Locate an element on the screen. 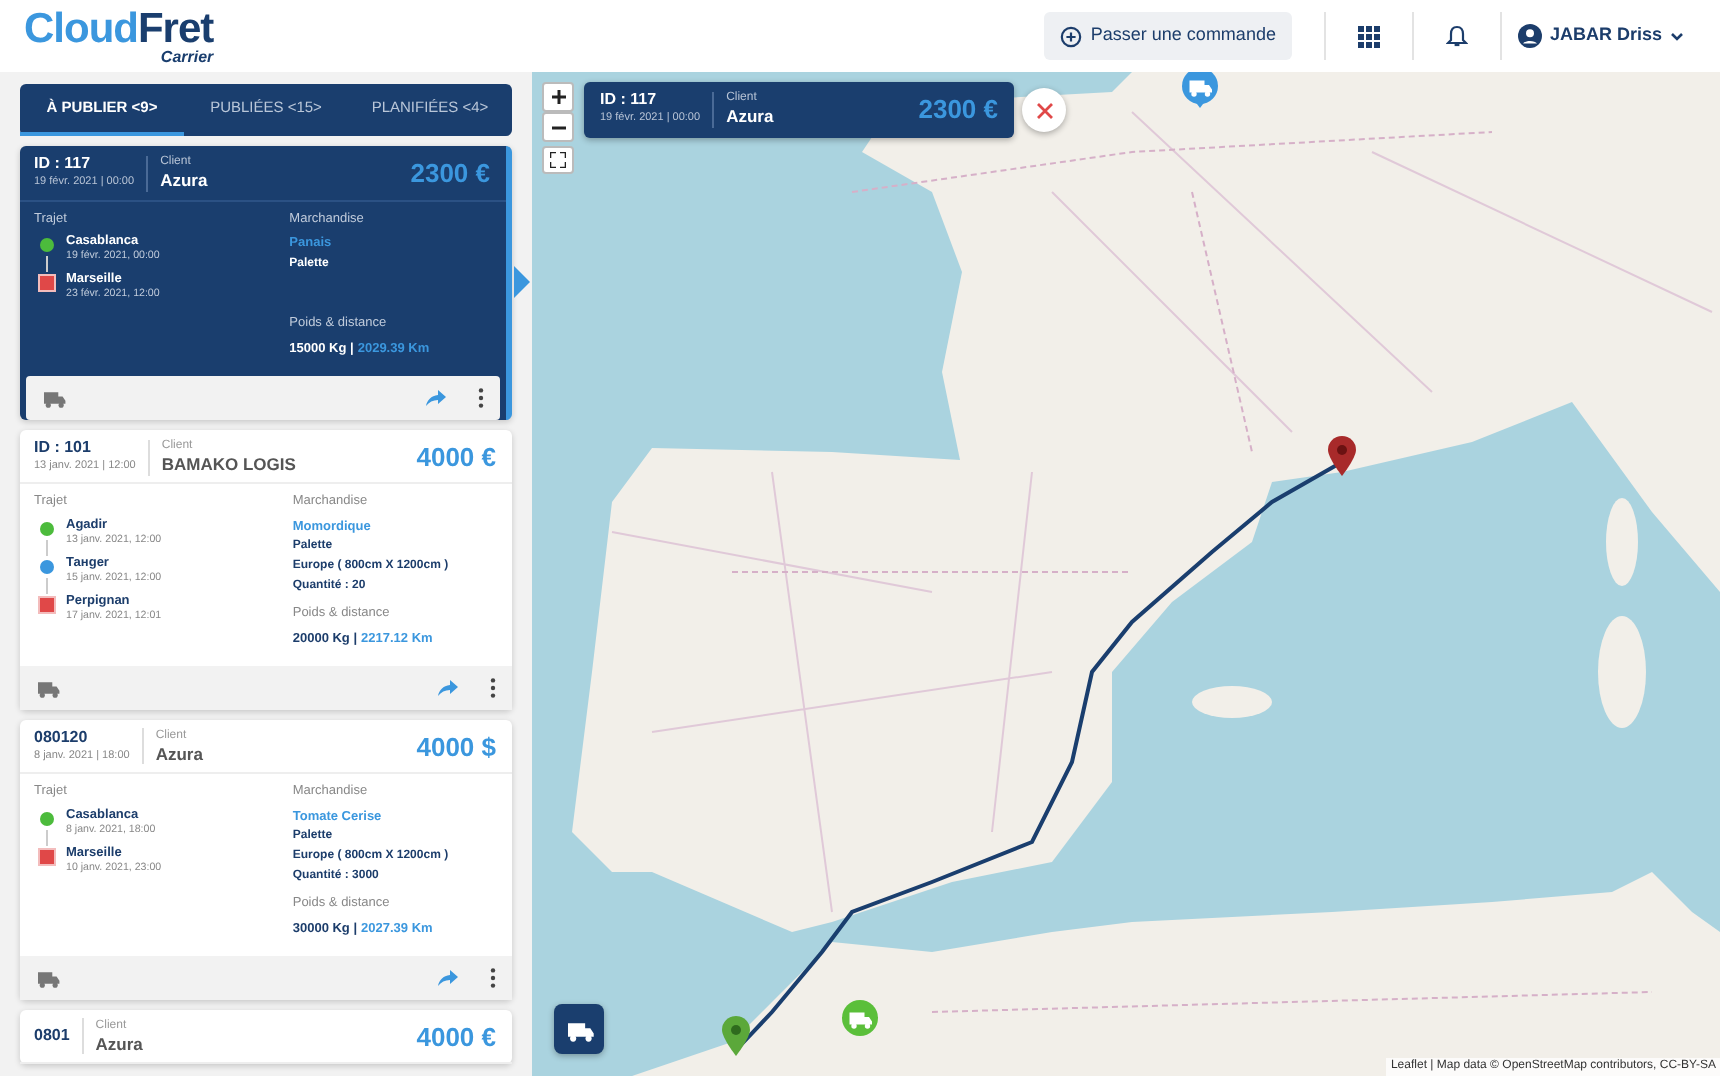 Image resolution: width=1720 pixels, height=1076 pixels. chevron-down-icon is located at coordinates (1677, 36).